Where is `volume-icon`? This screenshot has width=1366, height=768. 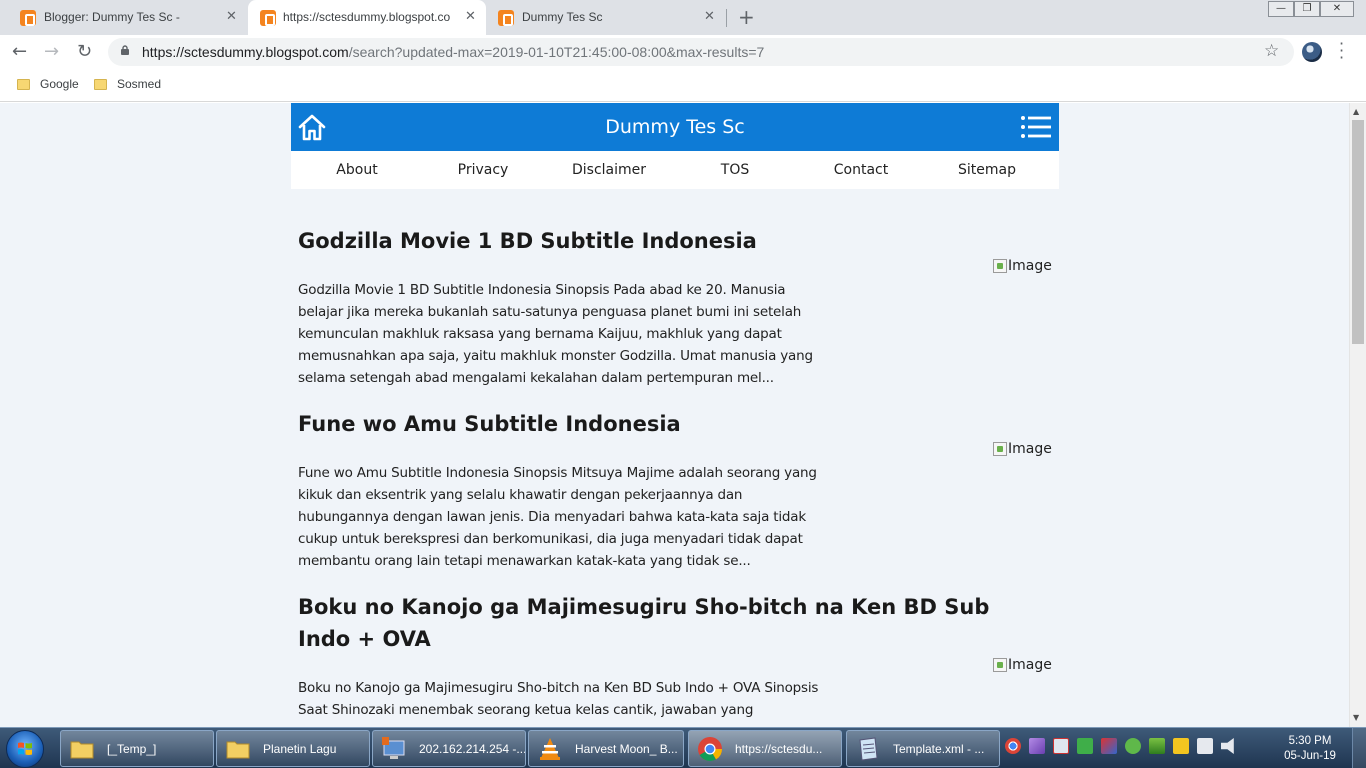 volume-icon is located at coordinates (1227, 746).